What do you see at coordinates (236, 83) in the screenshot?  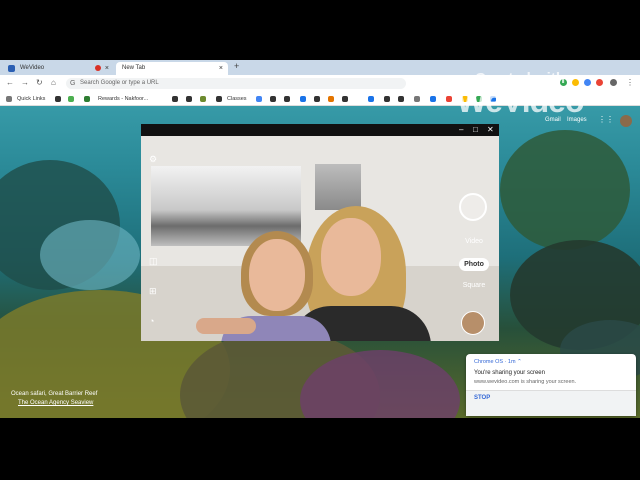 I see `address-bar: G Search Google or type a URL` at bounding box center [236, 83].